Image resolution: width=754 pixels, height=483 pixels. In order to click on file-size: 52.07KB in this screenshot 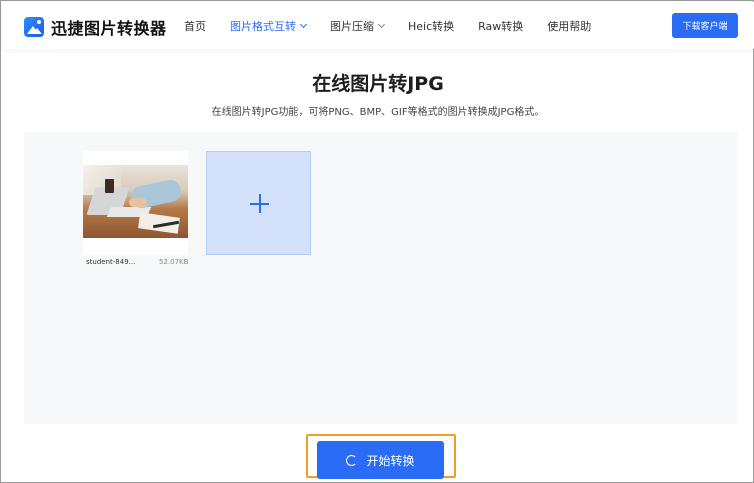, I will do `click(174, 262)`.